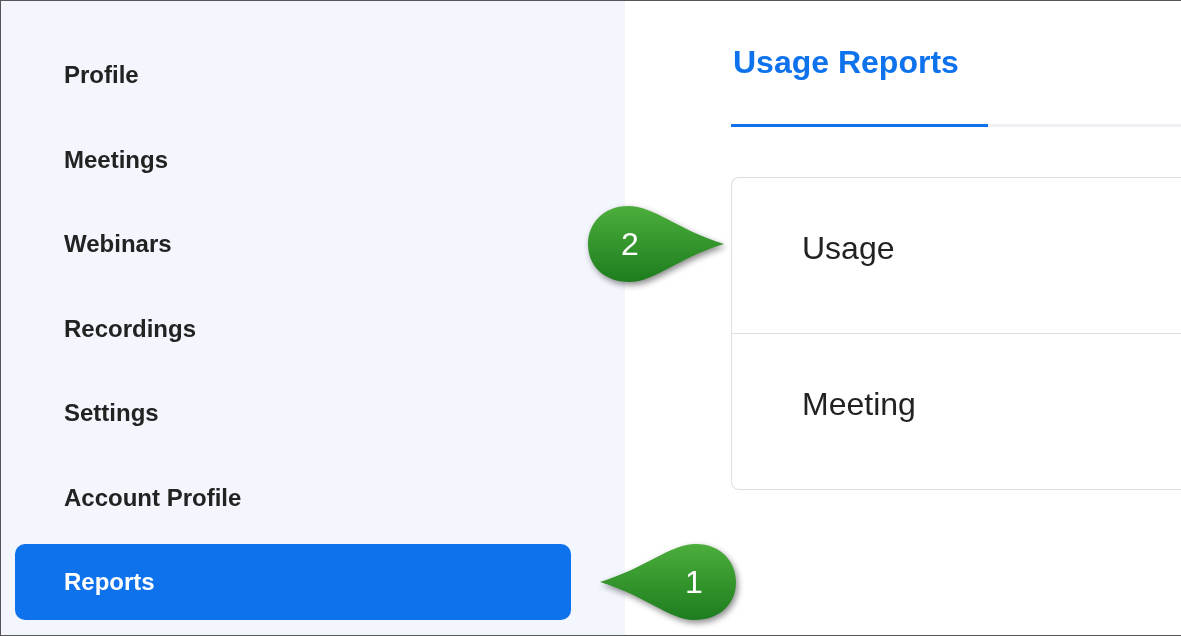 This screenshot has height=636, width=1181. I want to click on callout-number: 1, so click(694, 582).